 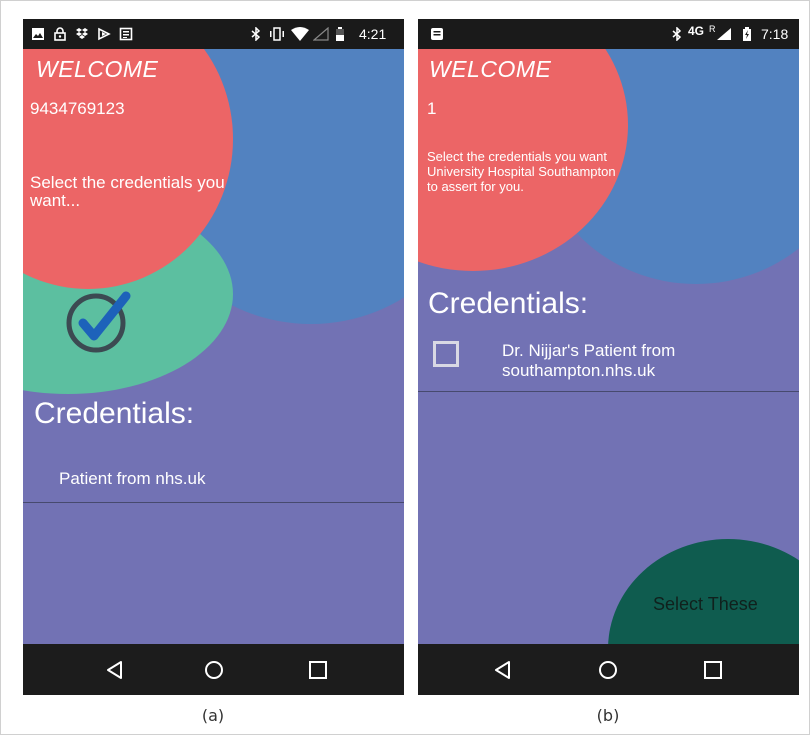 What do you see at coordinates (712, 29) in the screenshot?
I see `roaming-indicator: R` at bounding box center [712, 29].